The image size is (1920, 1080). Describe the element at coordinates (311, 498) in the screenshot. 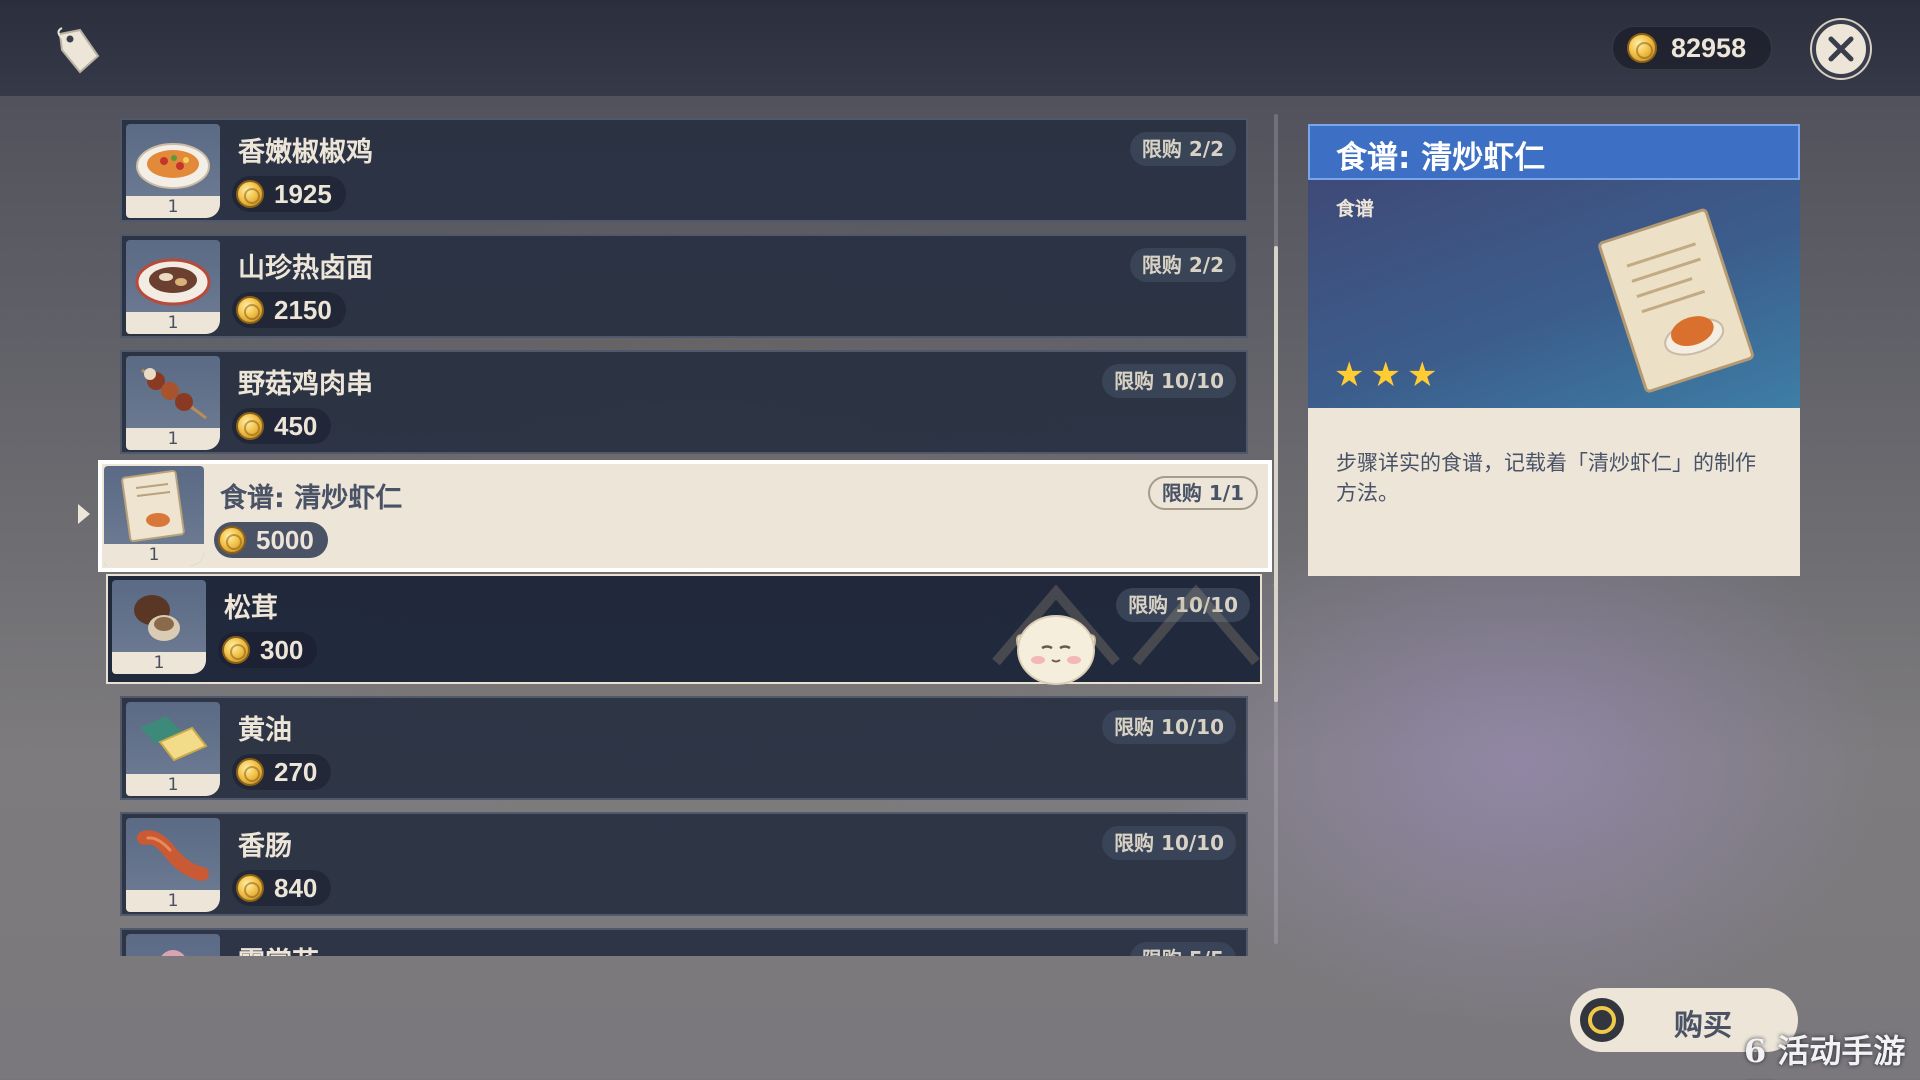

I see `item-name: 食谱: 清炒虾仁` at that location.